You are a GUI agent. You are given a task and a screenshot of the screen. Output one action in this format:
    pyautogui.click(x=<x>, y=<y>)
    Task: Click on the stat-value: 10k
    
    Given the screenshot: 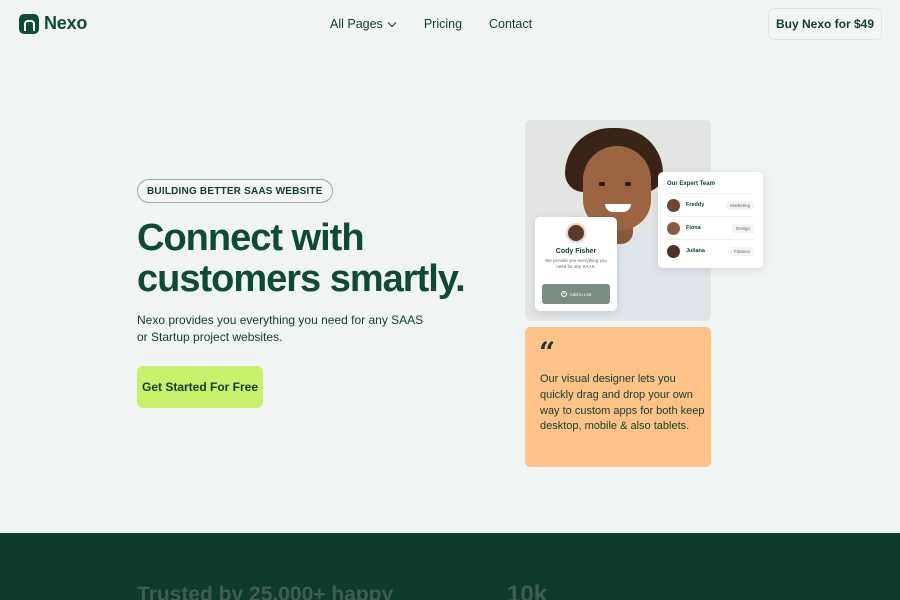 What is the action you would take?
    pyautogui.click(x=527, y=590)
    